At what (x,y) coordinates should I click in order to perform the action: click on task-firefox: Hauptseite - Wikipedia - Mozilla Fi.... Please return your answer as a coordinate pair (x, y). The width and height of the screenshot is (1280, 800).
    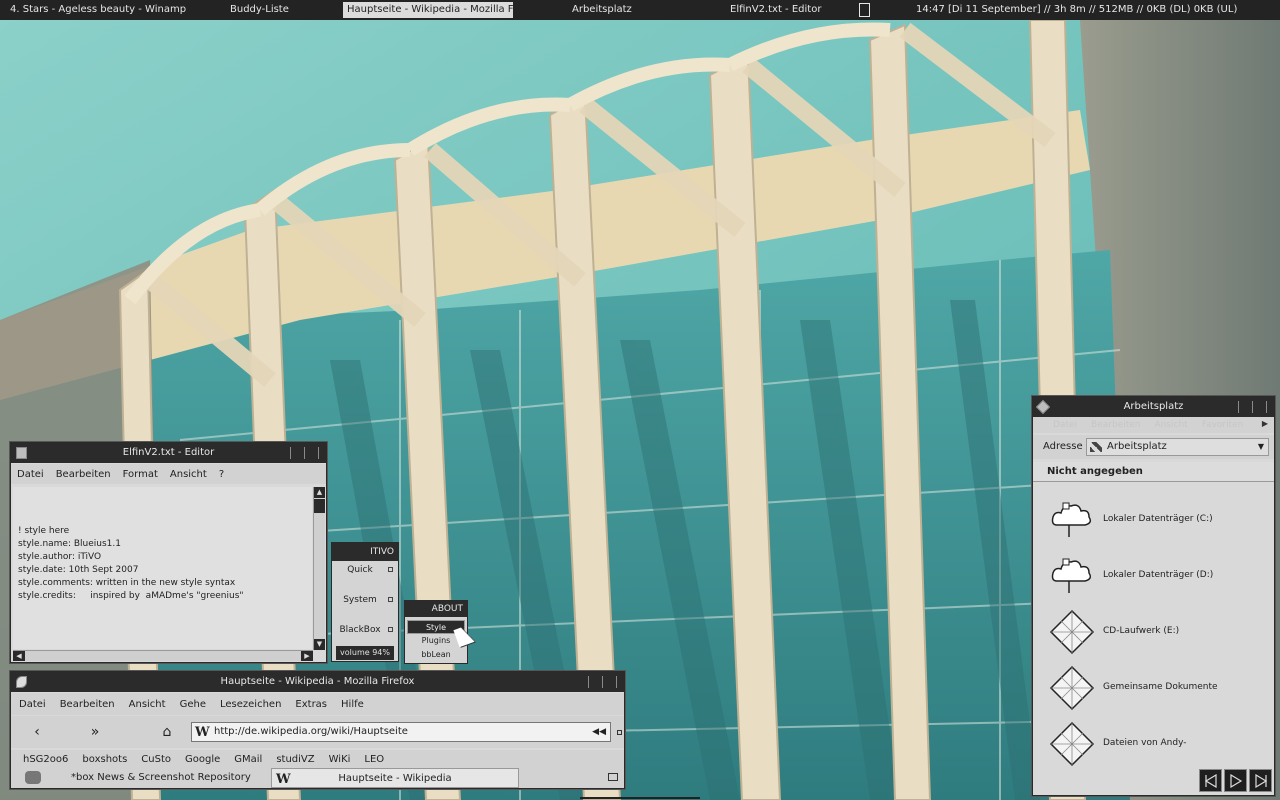
    Looking at the image, I should click on (428, 10).